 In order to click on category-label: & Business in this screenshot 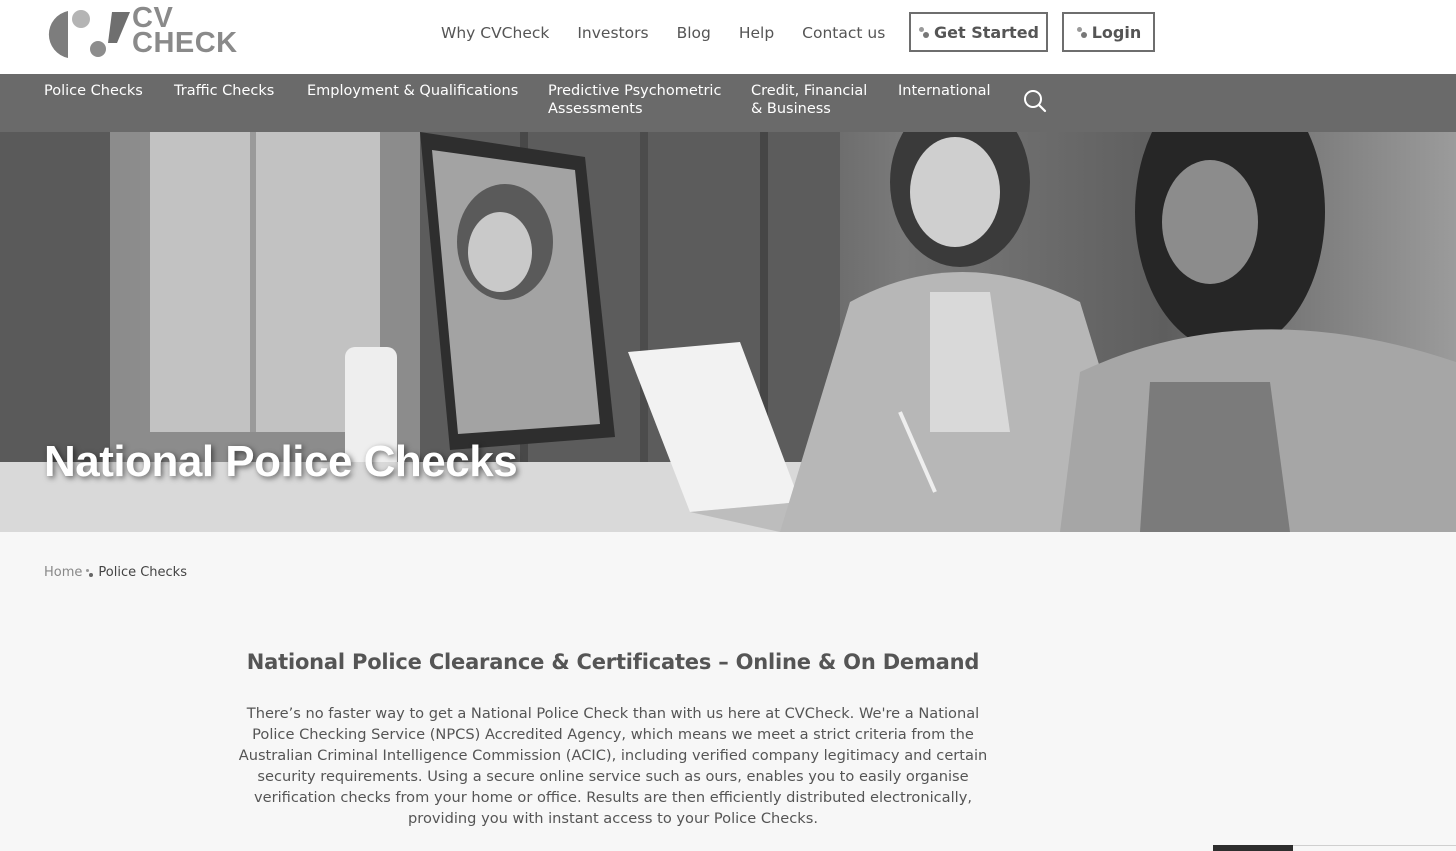, I will do `click(791, 109)`.